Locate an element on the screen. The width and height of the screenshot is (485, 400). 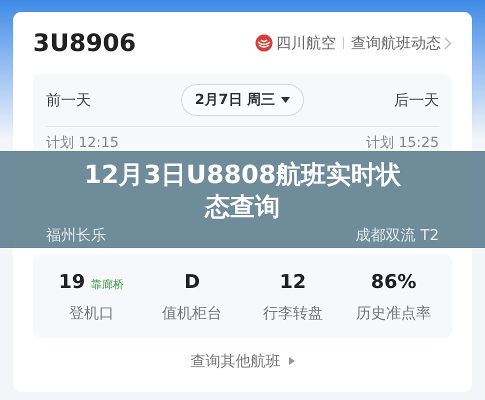
previous-day-button: 前一天 is located at coordinates (68, 100).